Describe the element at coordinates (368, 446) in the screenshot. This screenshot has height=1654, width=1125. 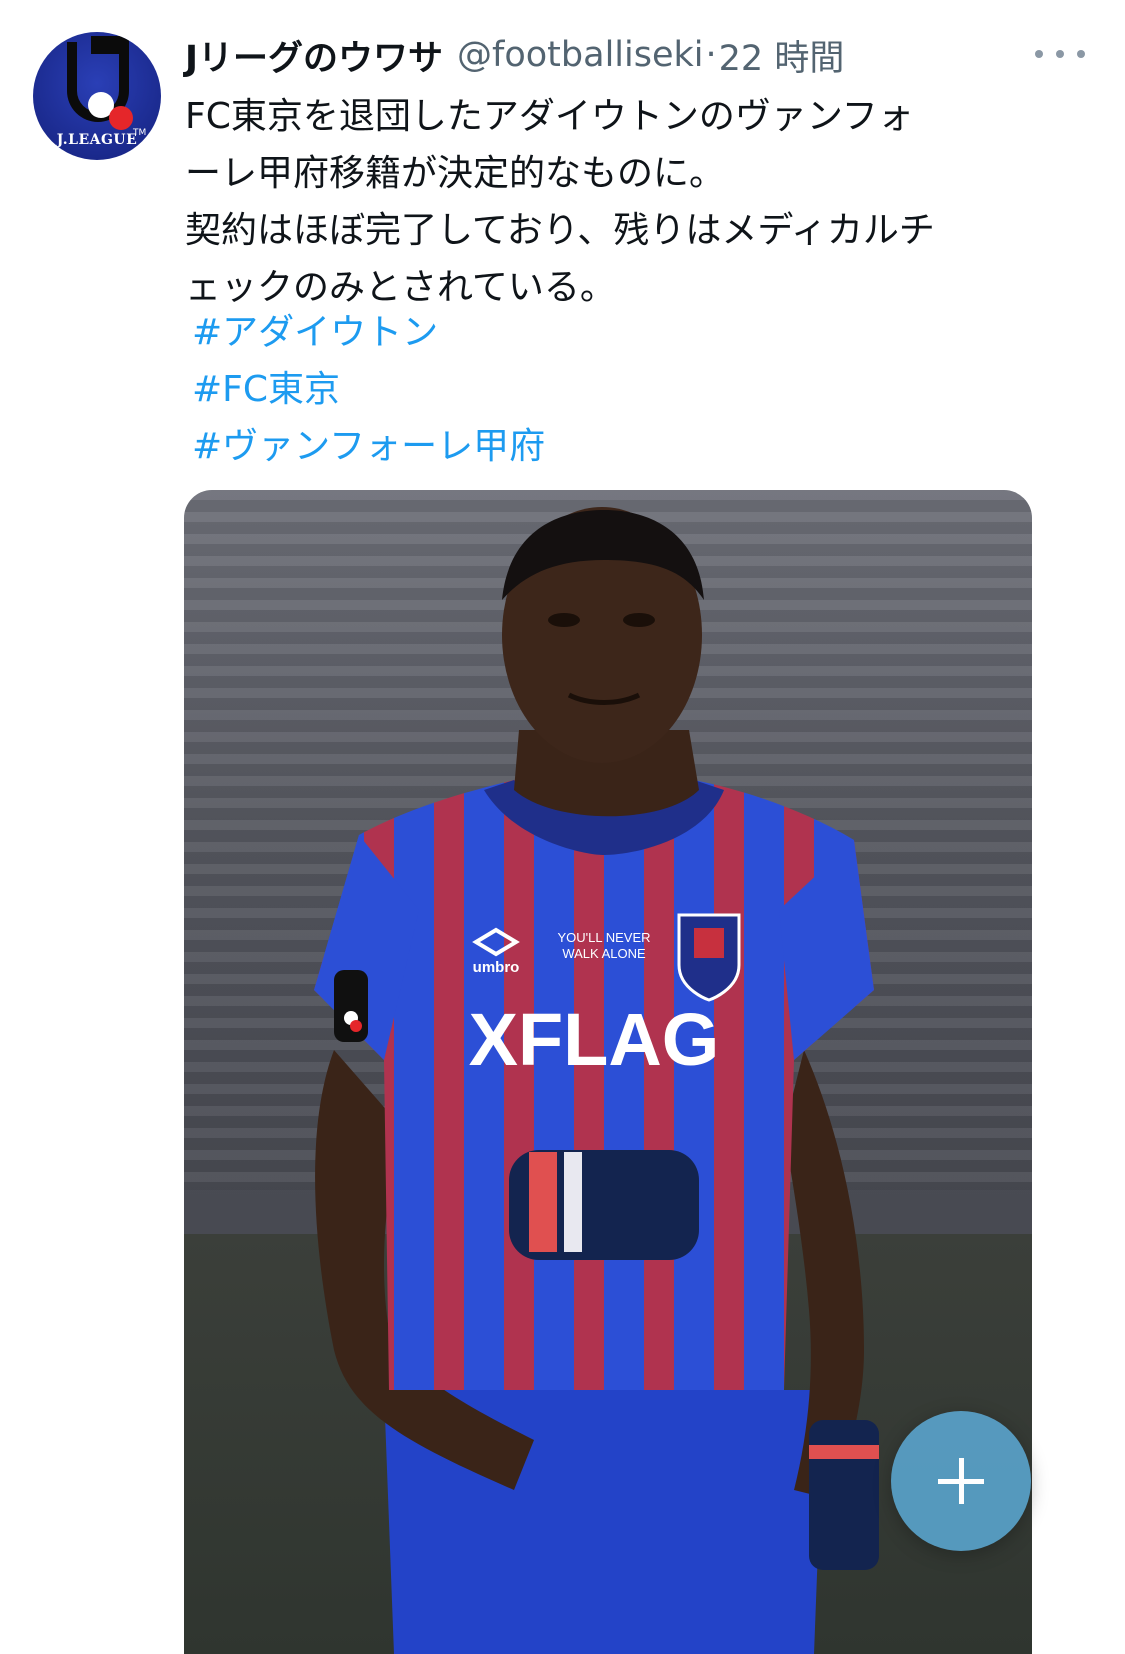
I see `hashtag-link: #ヴァンフォーレ甲府` at that location.